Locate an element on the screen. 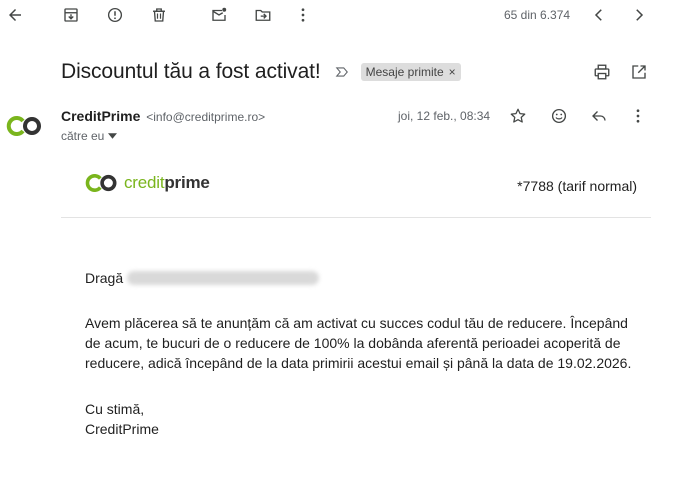 The width and height of the screenshot is (679, 483). email-date: joi, 12 feb., 08:34 is located at coordinates (444, 116).